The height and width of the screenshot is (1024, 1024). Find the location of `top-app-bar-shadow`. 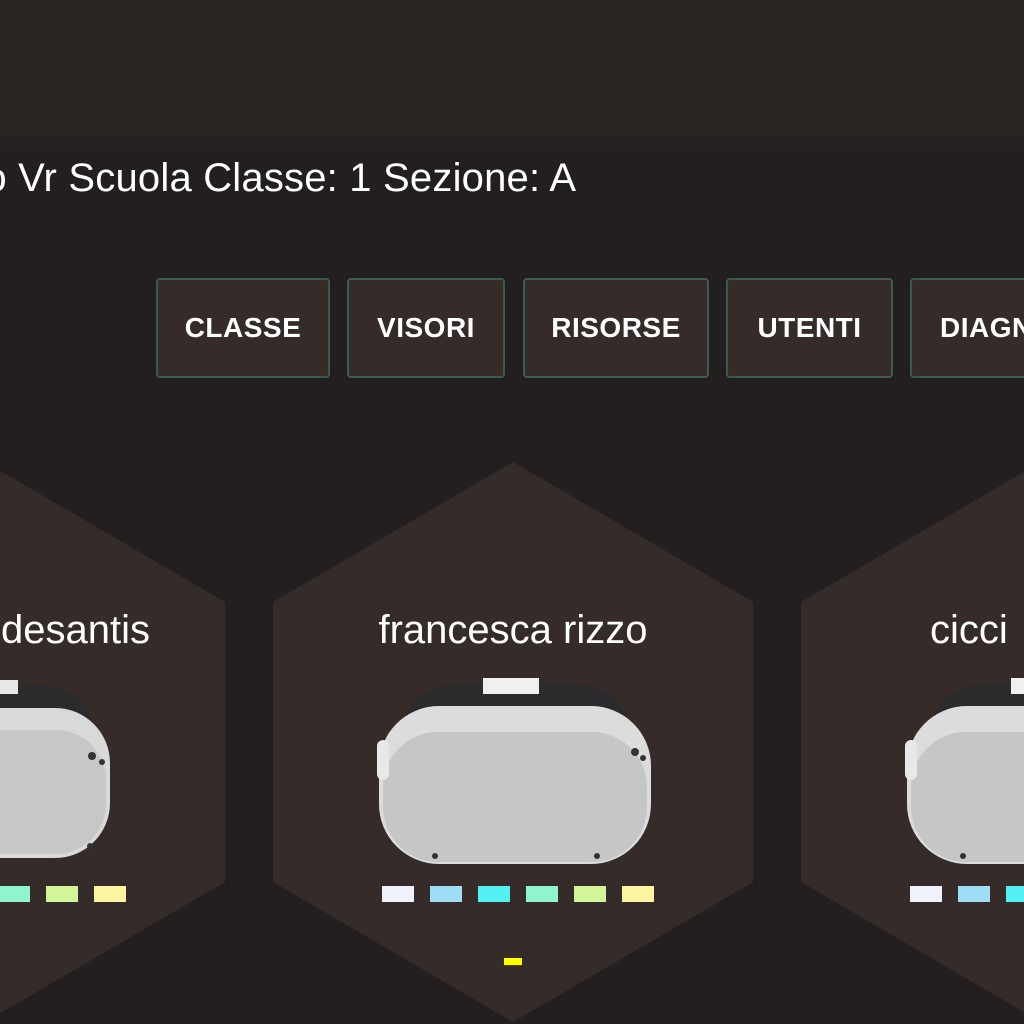

top-app-bar-shadow is located at coordinates (512, 144).